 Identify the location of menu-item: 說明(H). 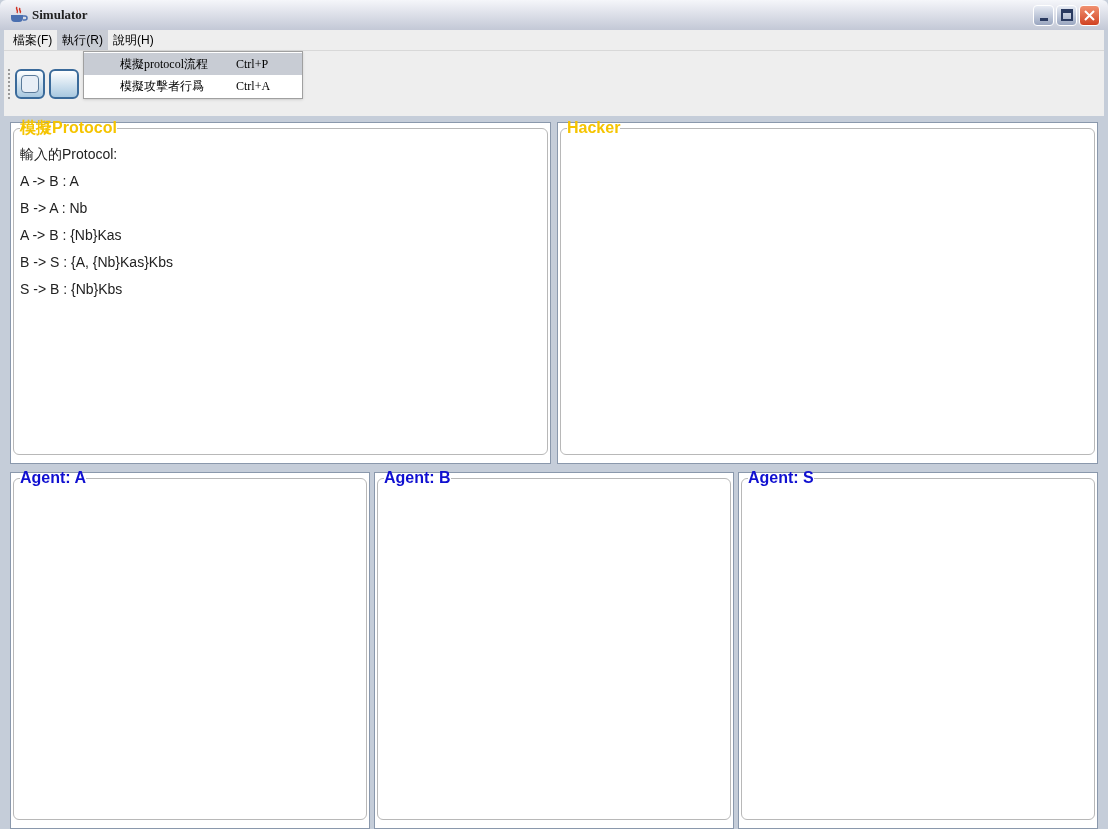
(133, 40).